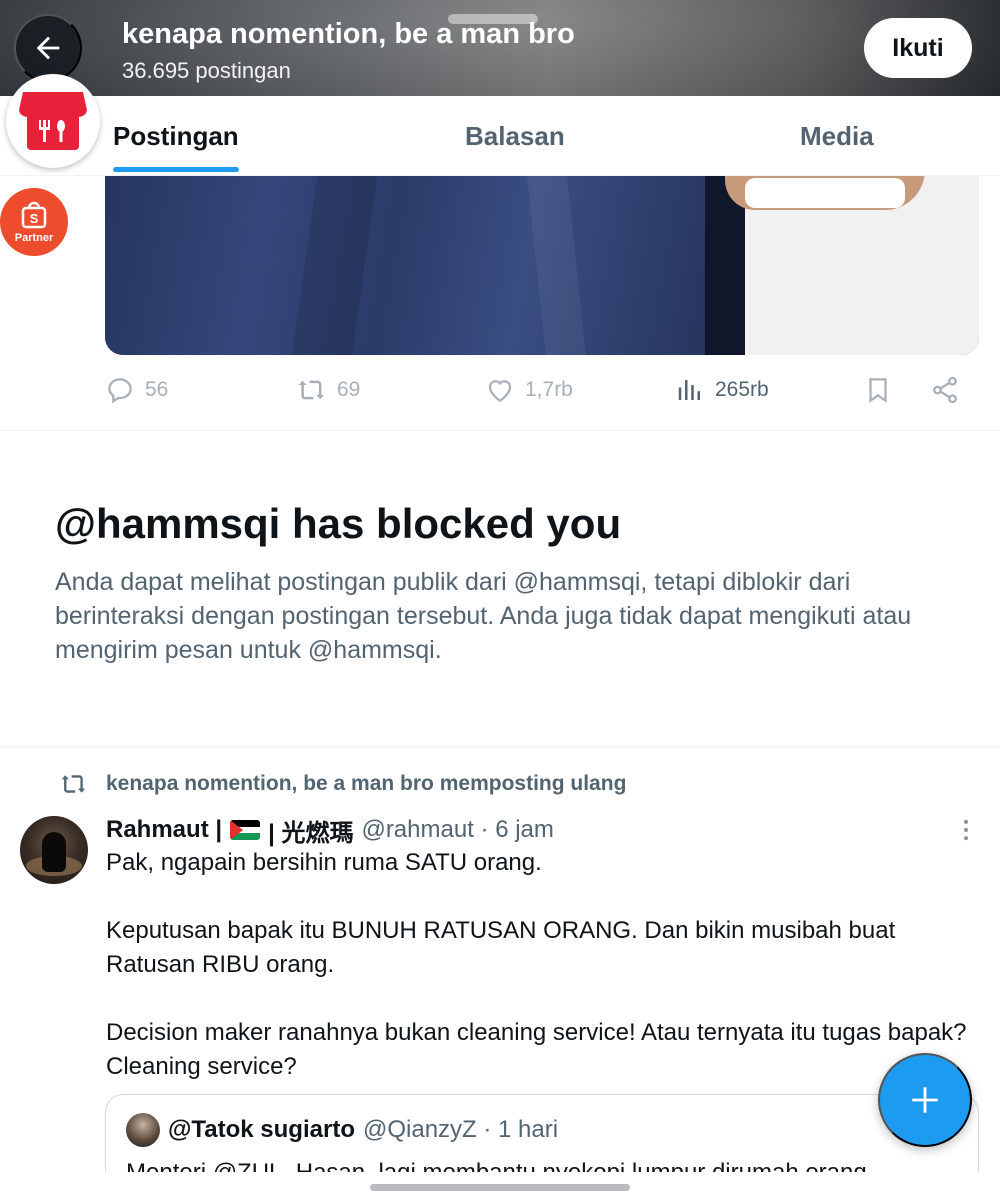  I want to click on plus-icon, so click(925, 1100).